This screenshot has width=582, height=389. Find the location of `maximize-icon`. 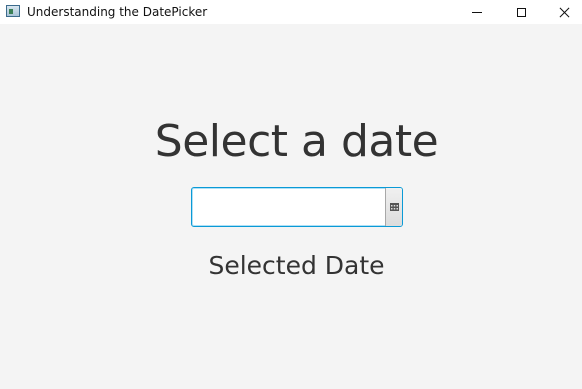

maximize-icon is located at coordinates (521, 12).